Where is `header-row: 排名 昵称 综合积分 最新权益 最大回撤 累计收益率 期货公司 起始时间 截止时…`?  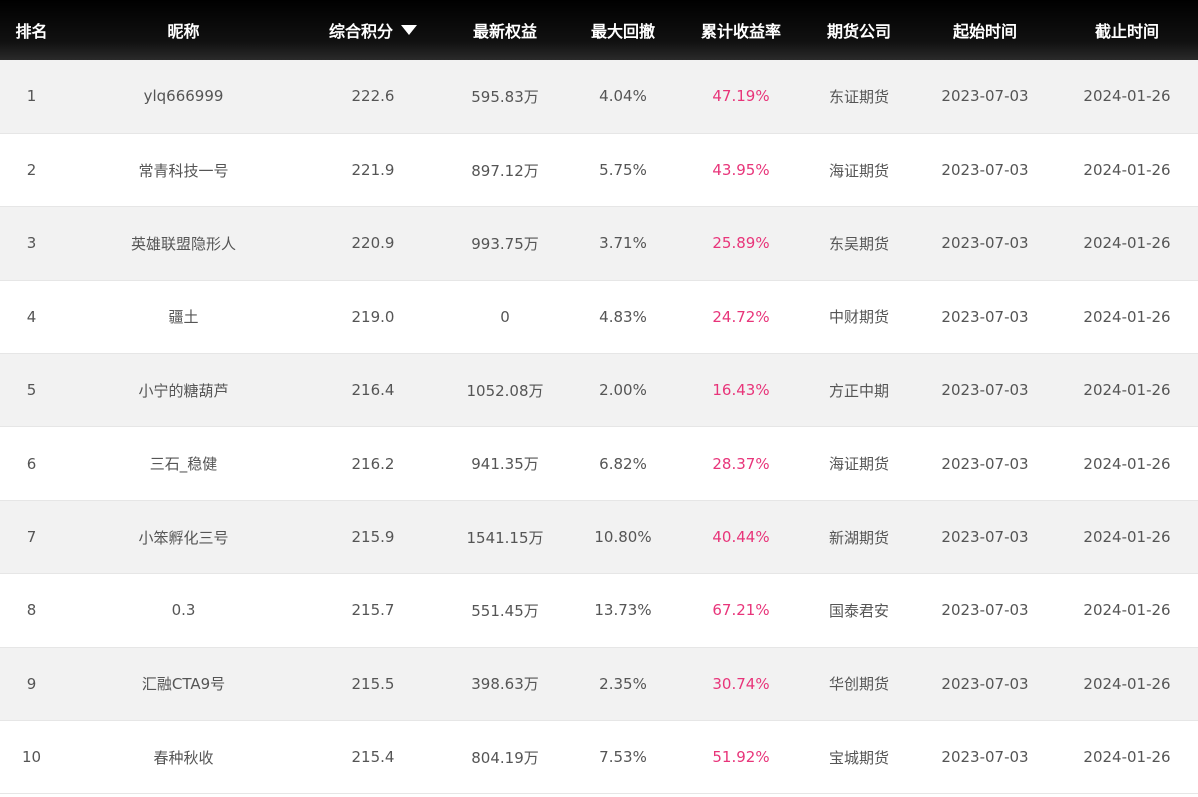 header-row: 排名 昵称 综合积分 最新权益 最大回撤 累计收益率 期货公司 起始时间 截止时… is located at coordinates (599, 30).